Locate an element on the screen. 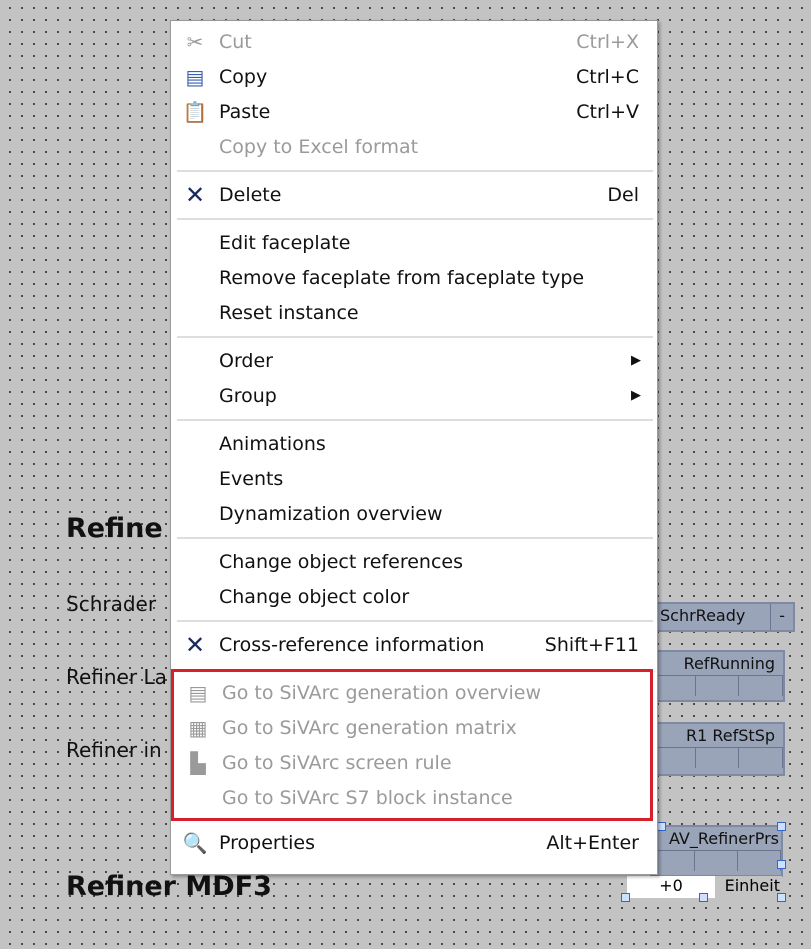  schr-ready-label: SchrReady is located at coordinates (703, 615).